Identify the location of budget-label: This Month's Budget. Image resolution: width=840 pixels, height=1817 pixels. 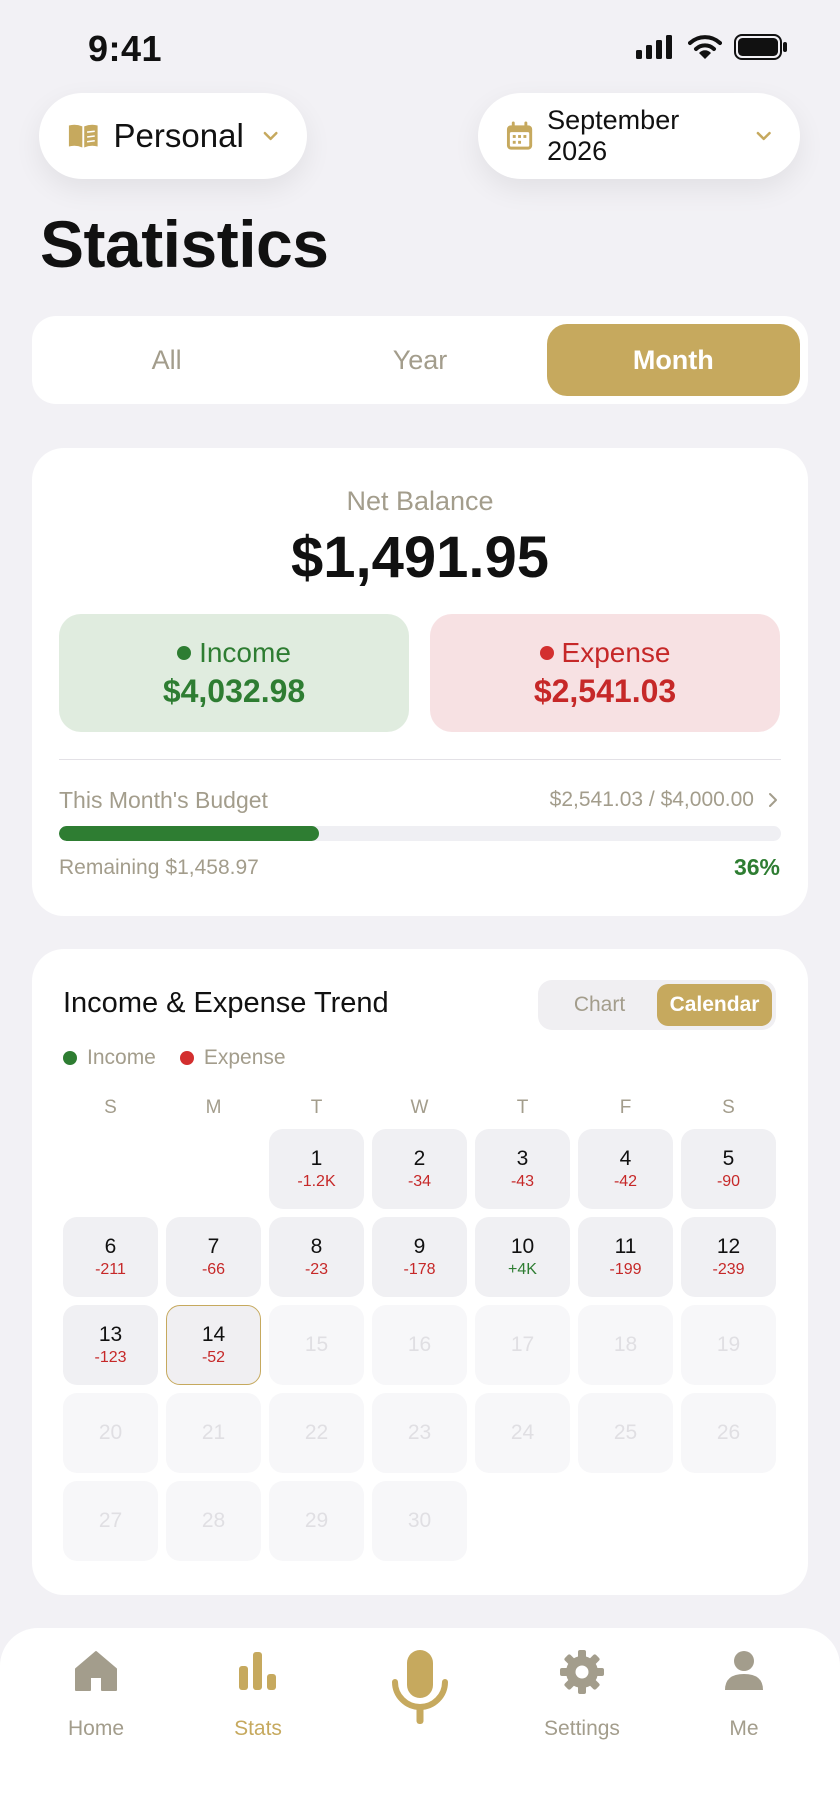
(163, 800).